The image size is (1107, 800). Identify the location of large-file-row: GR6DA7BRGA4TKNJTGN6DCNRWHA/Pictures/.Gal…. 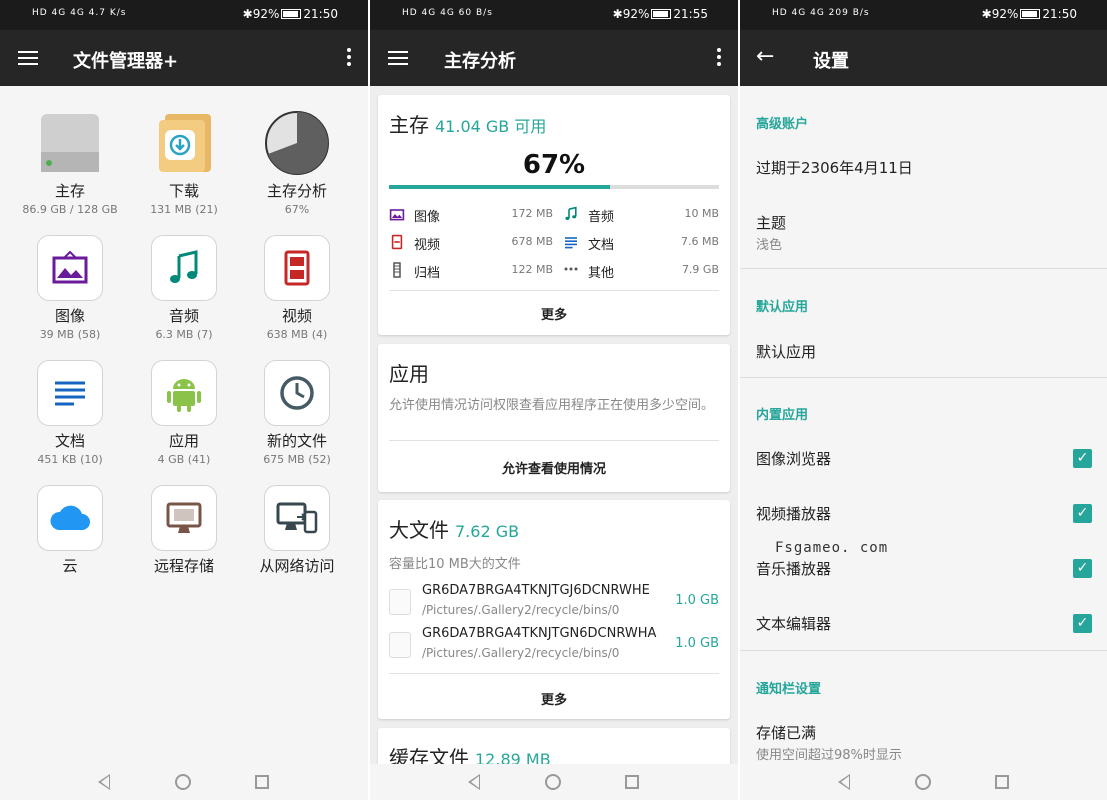
(554, 646).